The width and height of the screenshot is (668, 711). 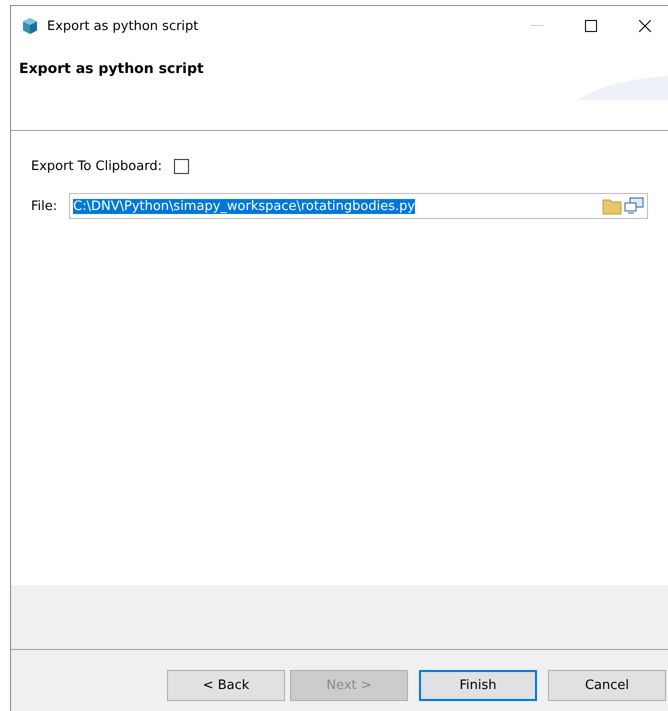 What do you see at coordinates (123, 26) in the screenshot?
I see `window-title: Export as python script` at bounding box center [123, 26].